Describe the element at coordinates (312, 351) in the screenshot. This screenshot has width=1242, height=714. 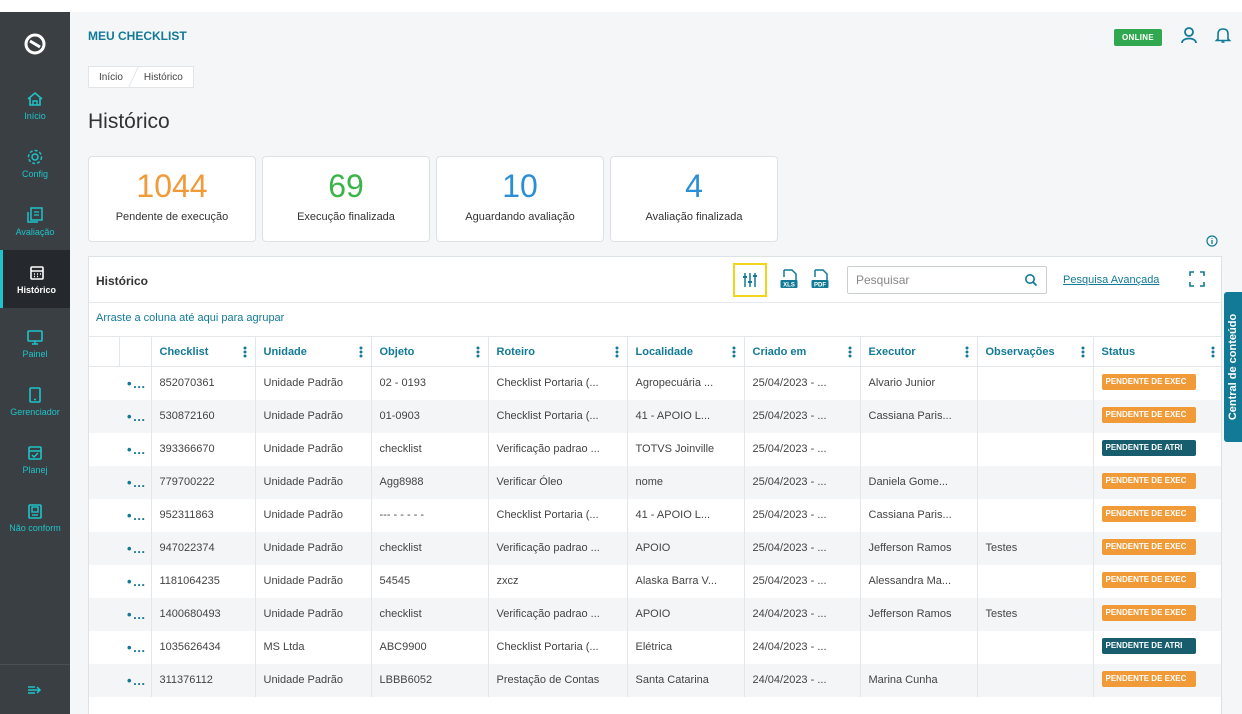
I see `column-header-unidade: Unidade` at that location.